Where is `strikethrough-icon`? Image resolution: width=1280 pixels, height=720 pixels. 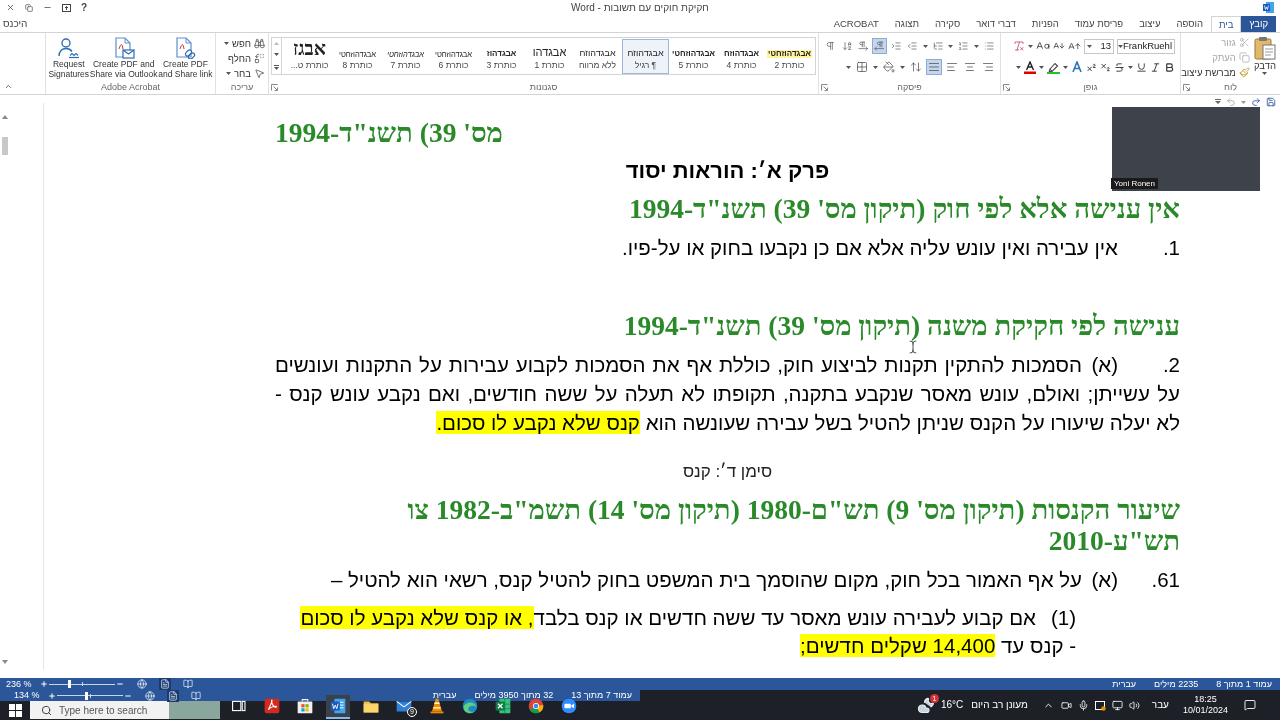 strikethrough-icon is located at coordinates (1119, 67).